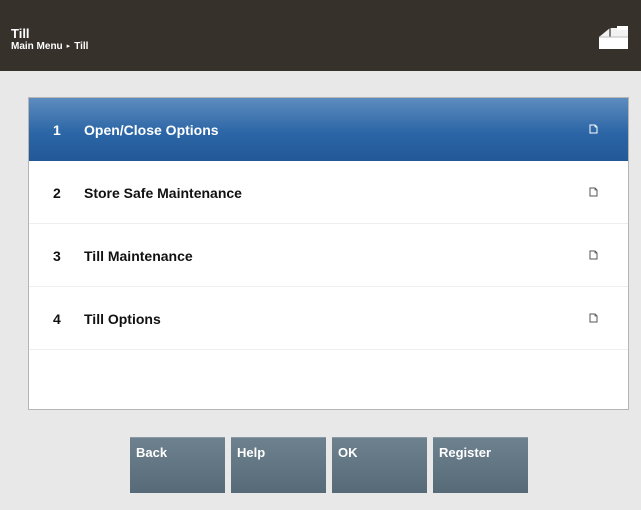  What do you see at coordinates (138, 256) in the screenshot?
I see `menu-item-label: Till Maintenance` at bounding box center [138, 256].